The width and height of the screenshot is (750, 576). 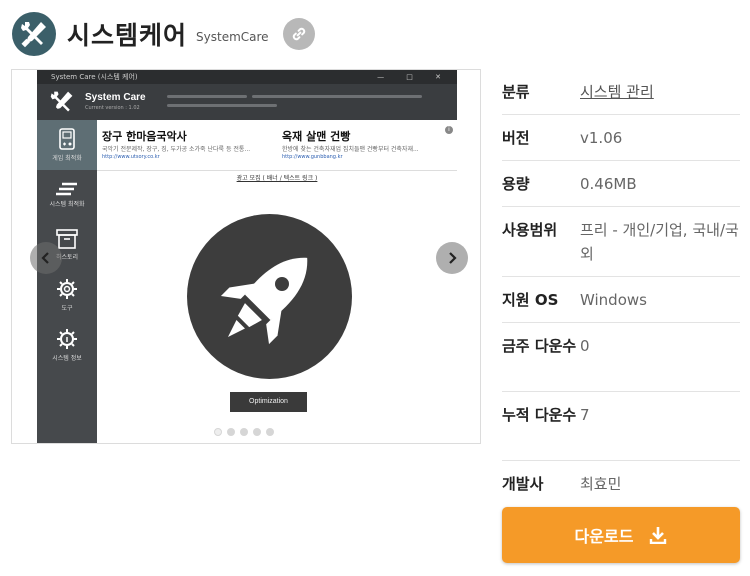 I want to click on info-row-license: 사용범위 프리 - 개인/기업, 국내/국외, so click(x=621, y=242).